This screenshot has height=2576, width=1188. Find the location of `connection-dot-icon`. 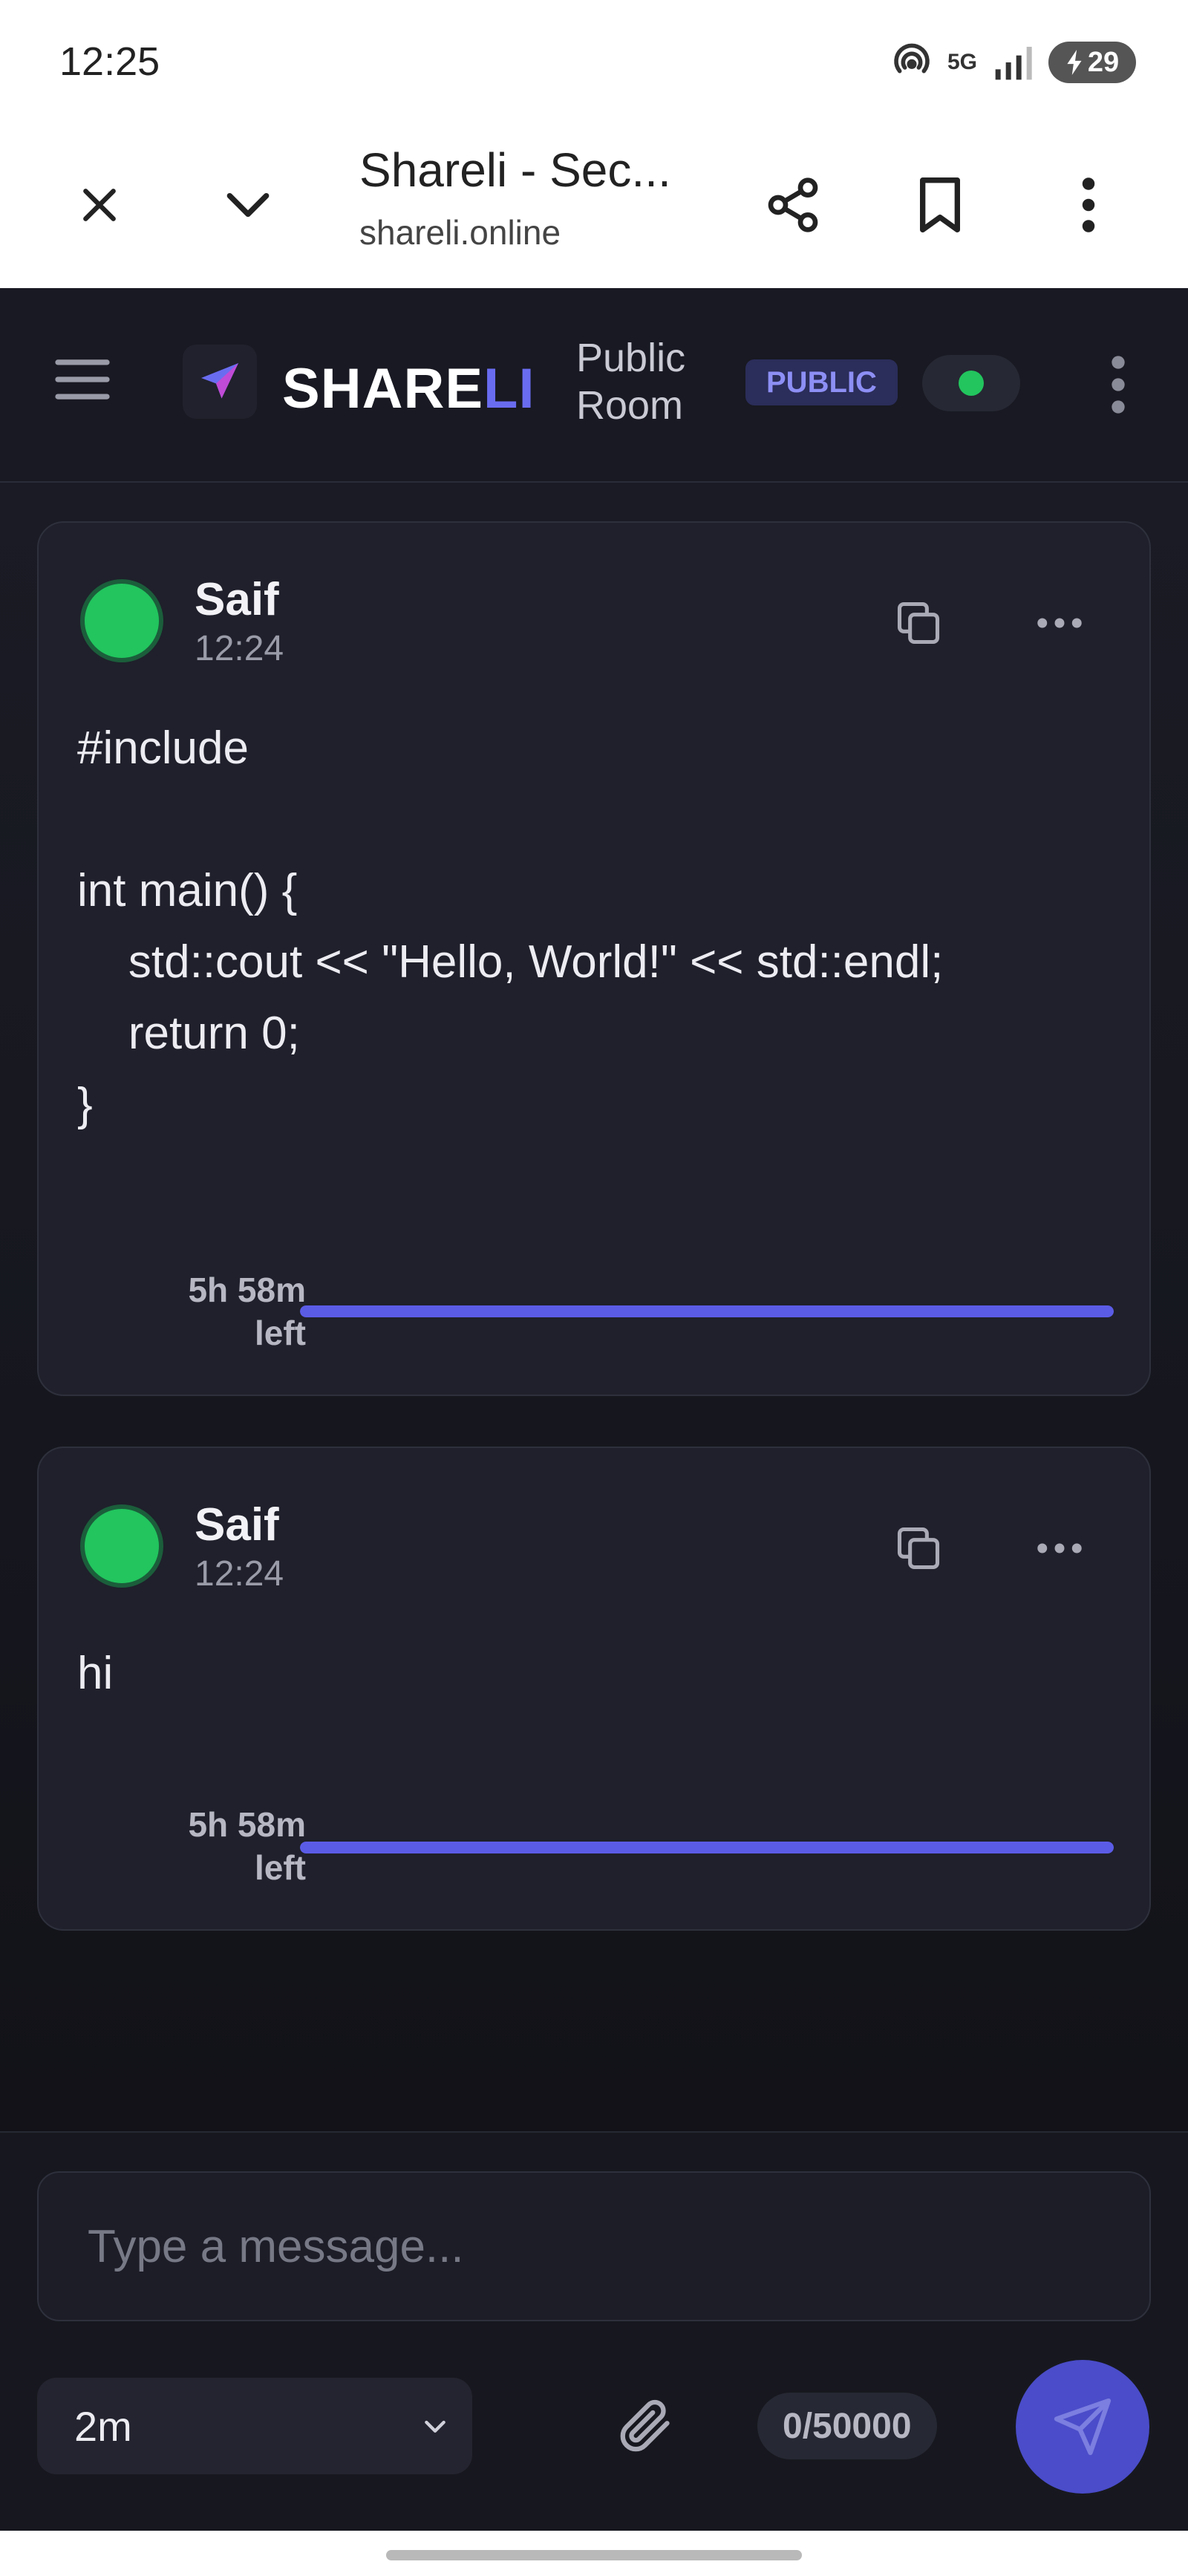

connection-dot-icon is located at coordinates (972, 383).